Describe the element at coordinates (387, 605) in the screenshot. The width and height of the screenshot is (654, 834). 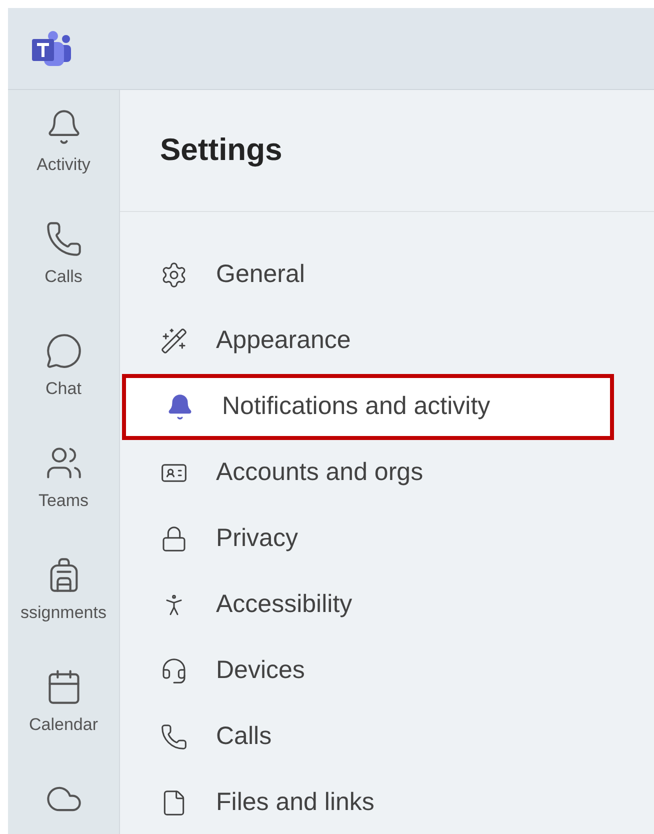
I see `settings-menu-item: Accessibility` at that location.